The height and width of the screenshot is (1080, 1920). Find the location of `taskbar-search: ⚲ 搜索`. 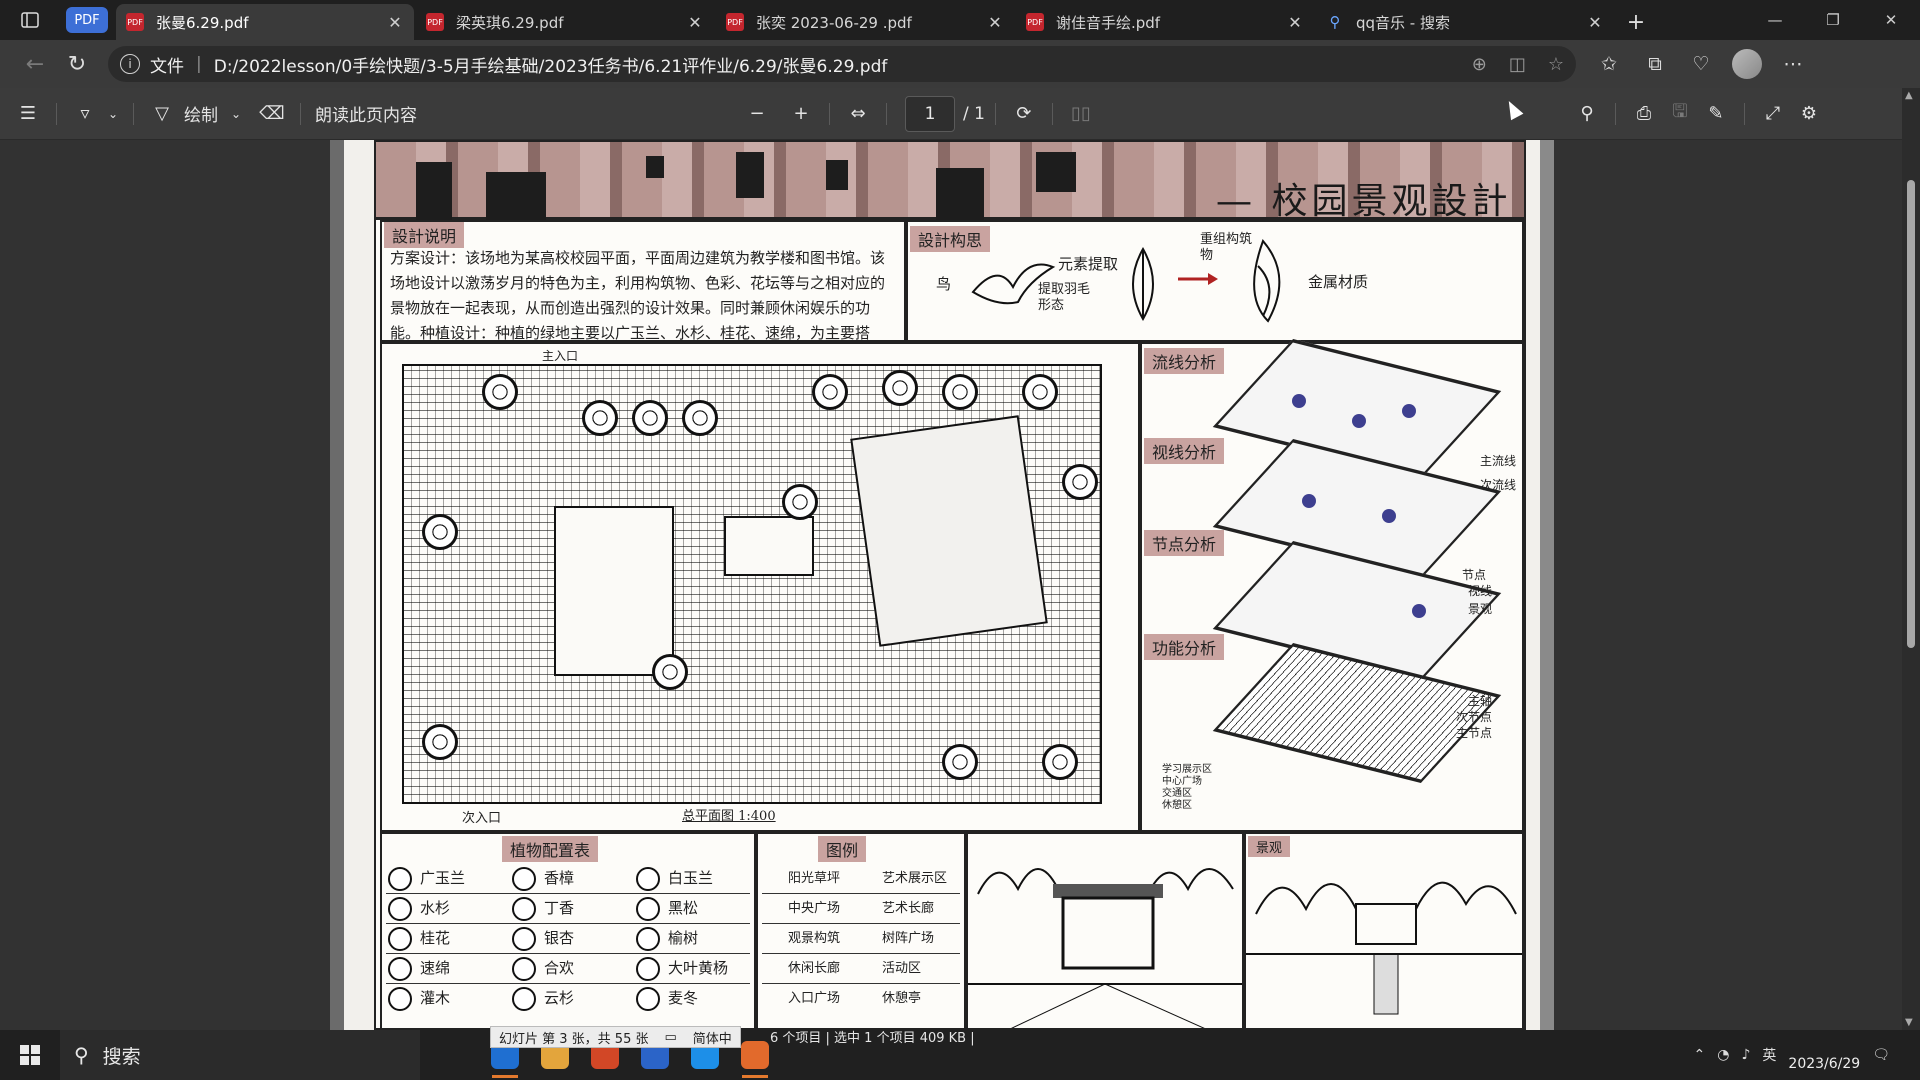

taskbar-search: ⚲ 搜索 is located at coordinates (240, 1055).